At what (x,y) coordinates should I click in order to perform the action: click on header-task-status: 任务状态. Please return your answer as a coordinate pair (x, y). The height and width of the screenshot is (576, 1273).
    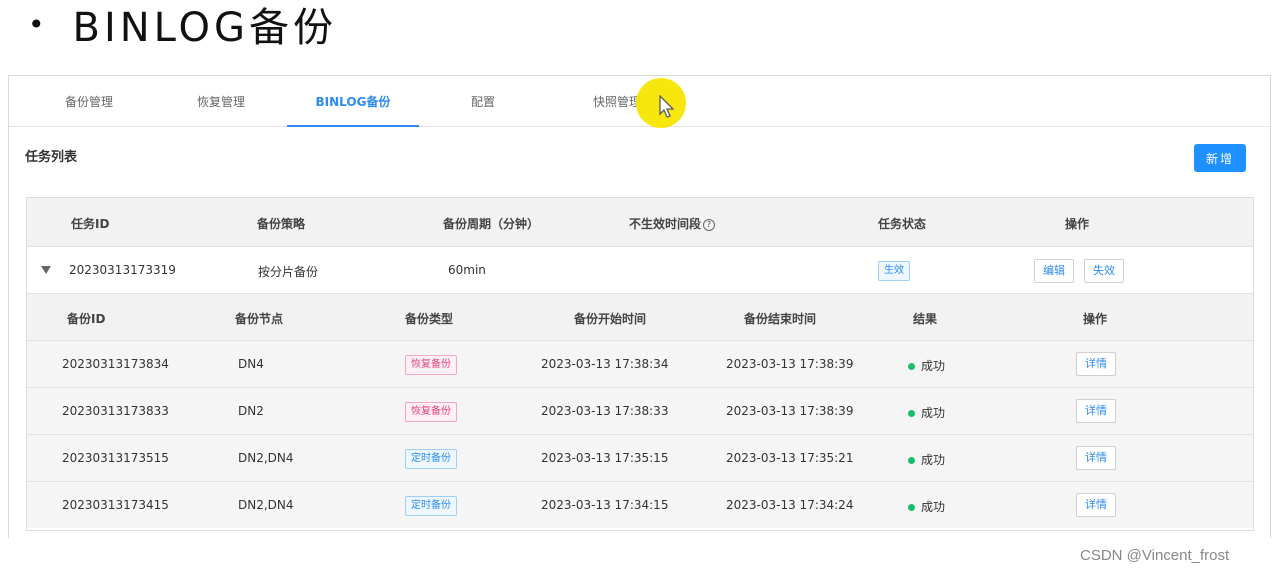
    Looking at the image, I should click on (902, 224).